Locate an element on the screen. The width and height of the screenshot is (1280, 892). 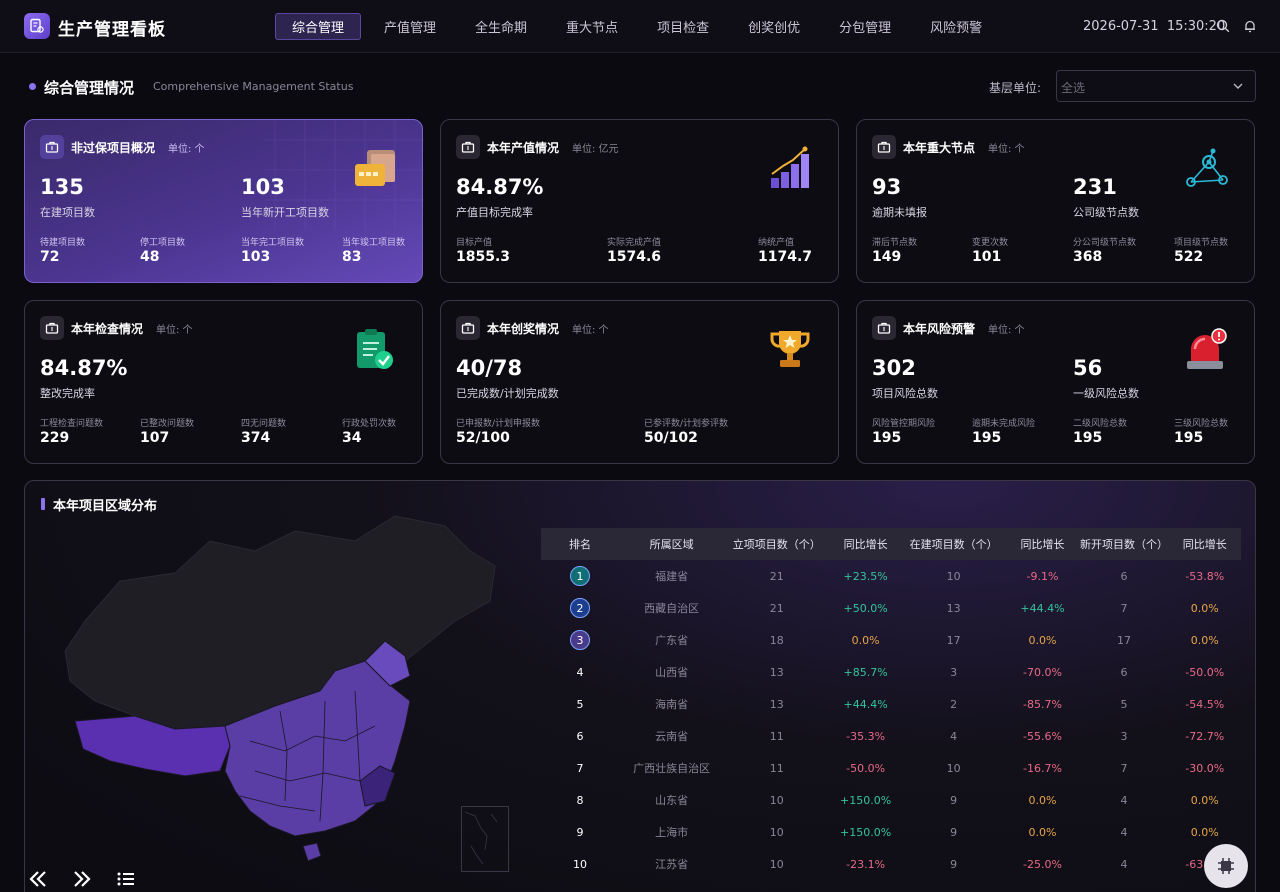
card-unit: 单位: 亿元 is located at coordinates (595, 149).